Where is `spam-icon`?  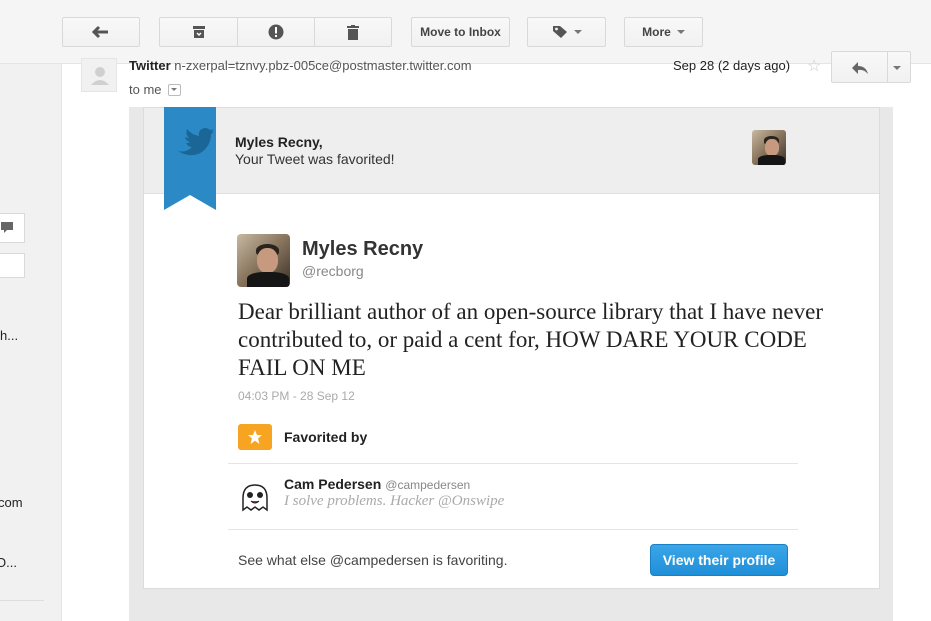
spam-icon is located at coordinates (276, 32).